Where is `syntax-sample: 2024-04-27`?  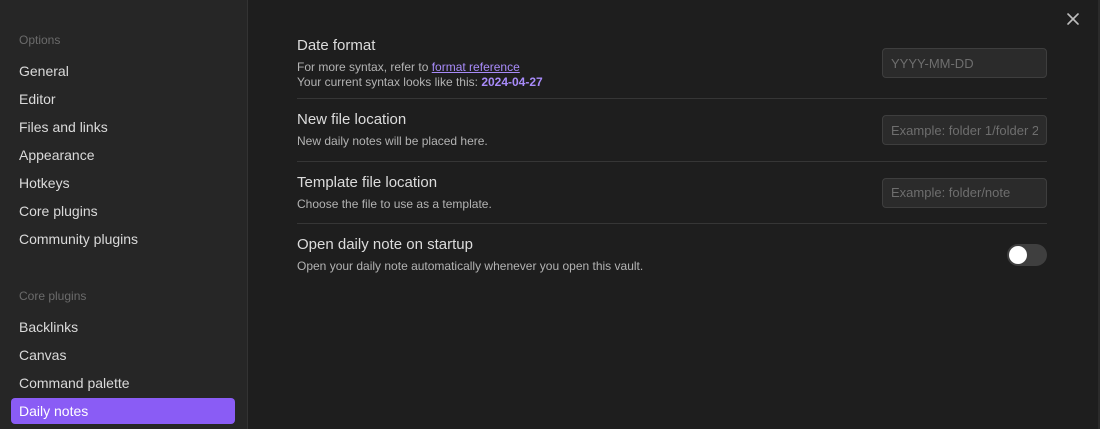
syntax-sample: 2024-04-27 is located at coordinates (512, 81).